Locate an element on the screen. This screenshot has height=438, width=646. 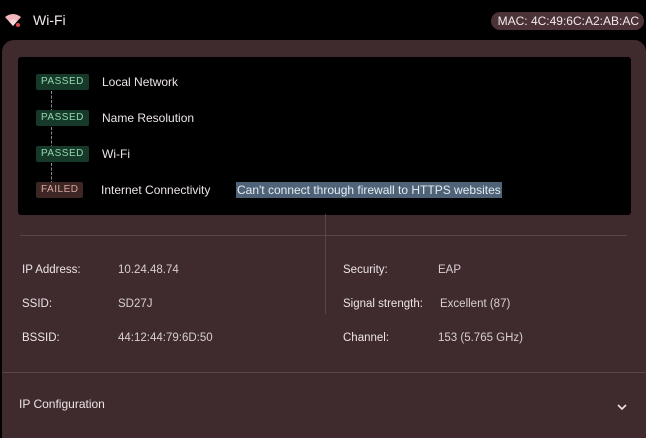
ip-configuration-expander: IP Configuration is located at coordinates (324, 406).